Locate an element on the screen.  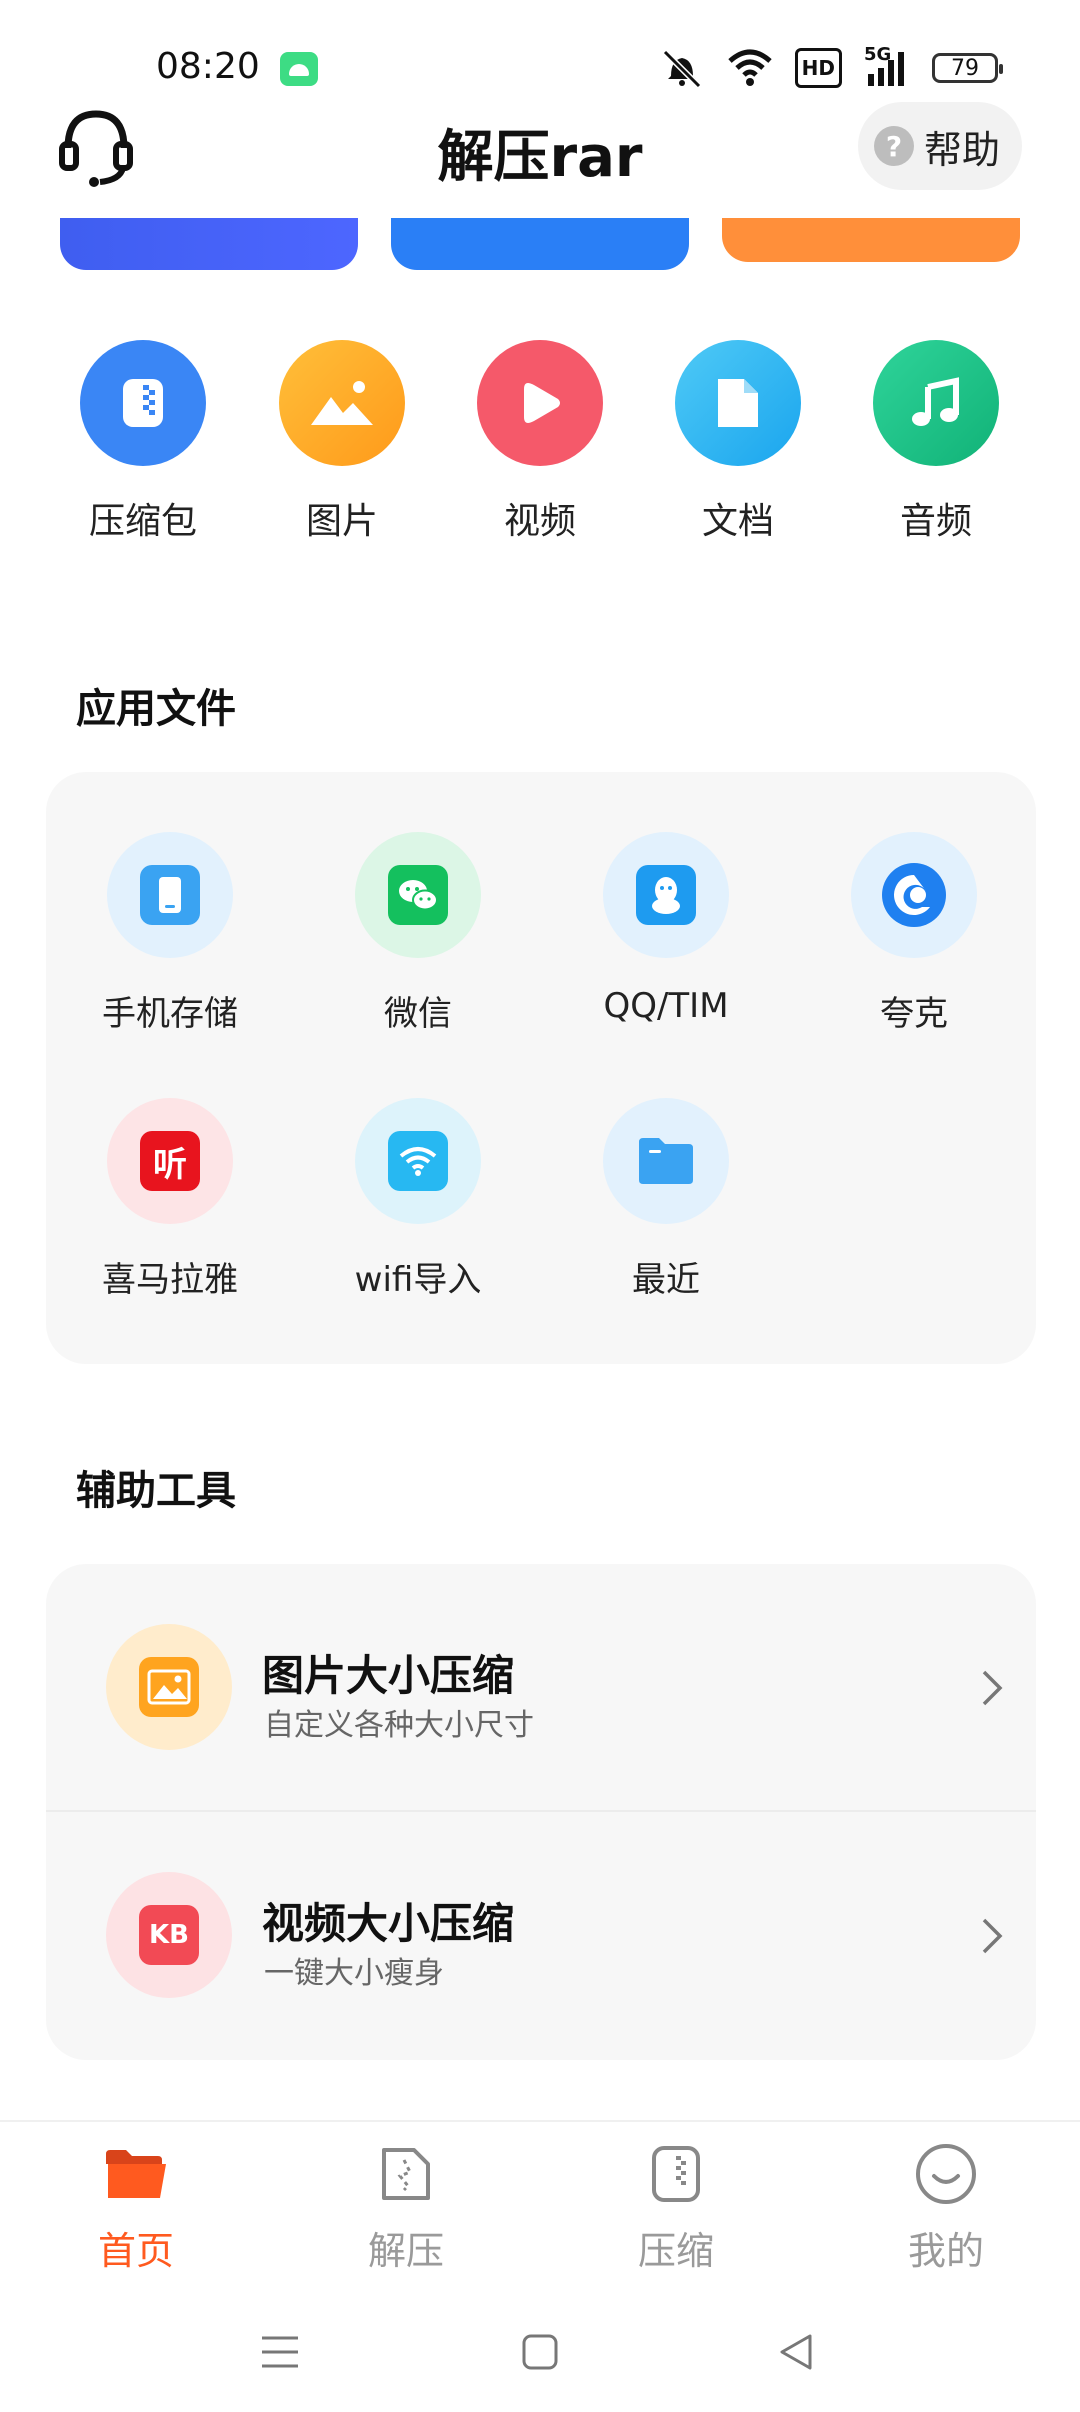
tool-title: 图片大小压缩 is located at coordinates (388, 1675).